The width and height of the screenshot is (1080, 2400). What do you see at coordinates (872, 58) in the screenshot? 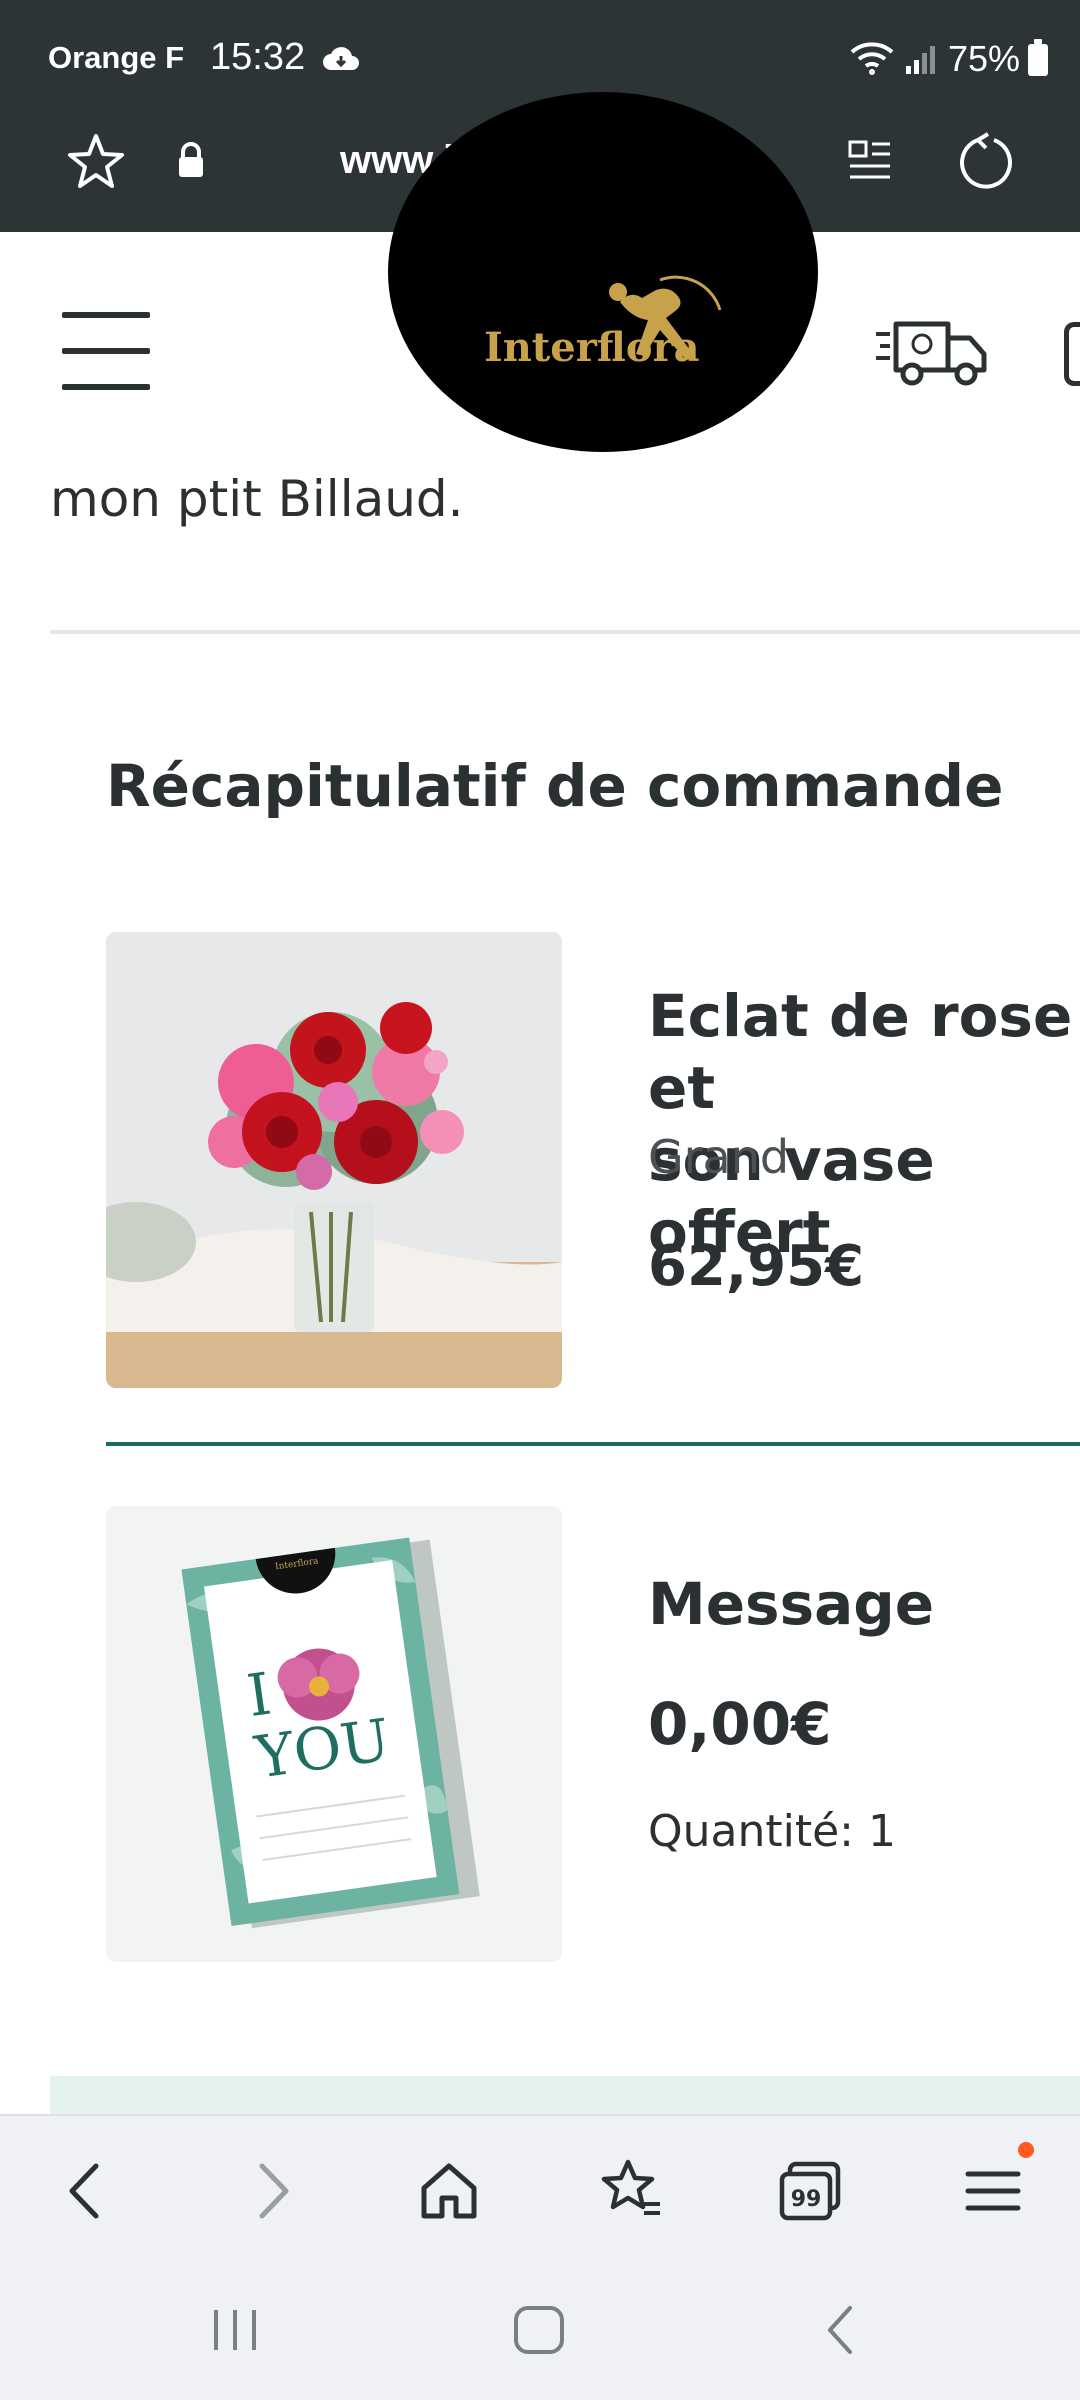
I see `wifi-icon` at bounding box center [872, 58].